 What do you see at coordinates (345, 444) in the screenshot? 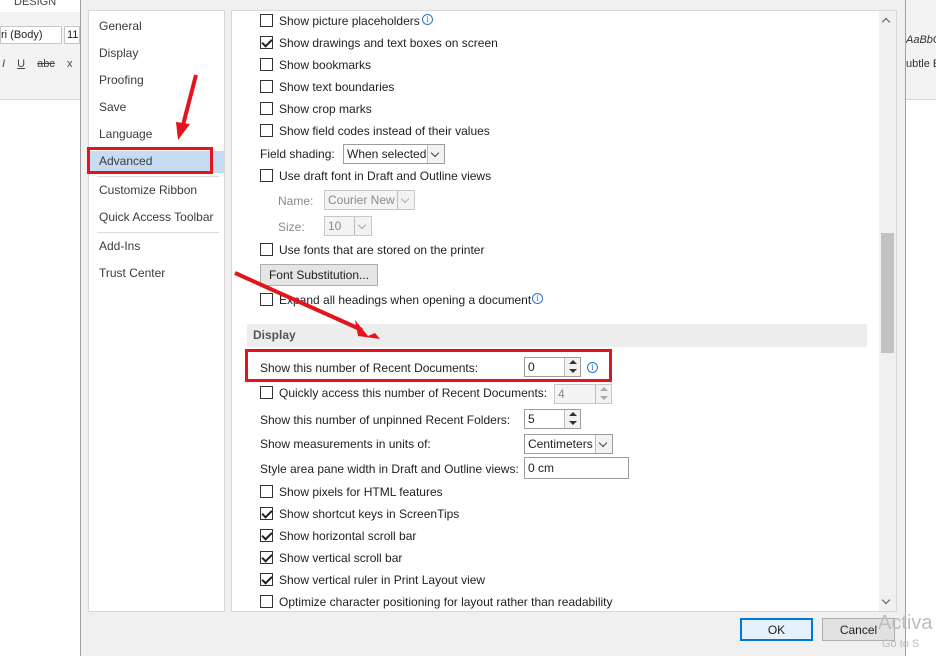
I see `measurement-units-label: Show measurements in units of:` at bounding box center [345, 444].